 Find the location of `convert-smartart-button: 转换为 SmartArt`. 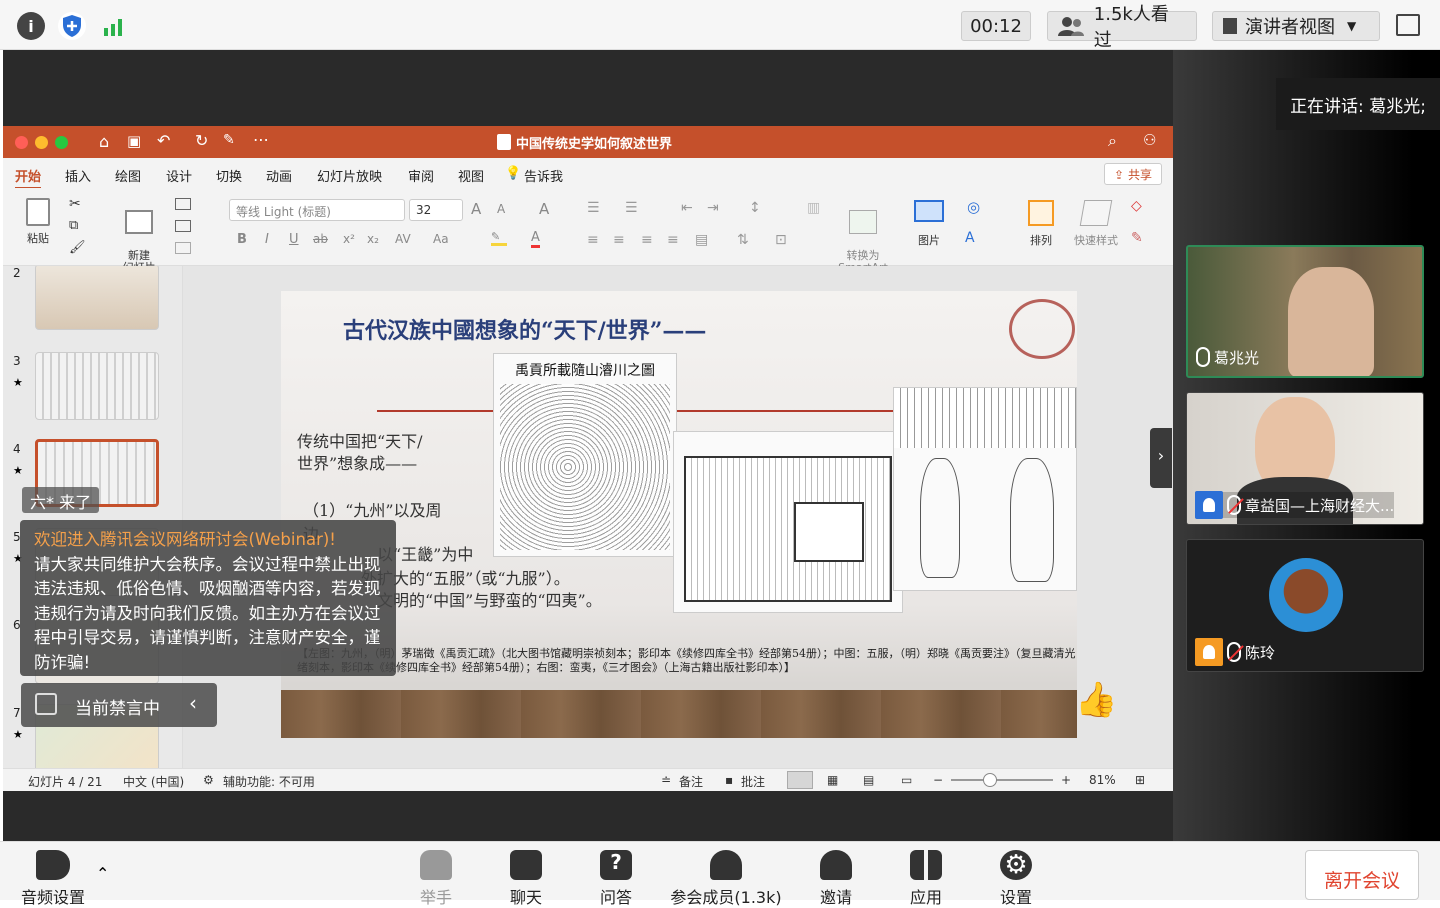

convert-smartart-button: 转换为 SmartArt is located at coordinates (863, 236).